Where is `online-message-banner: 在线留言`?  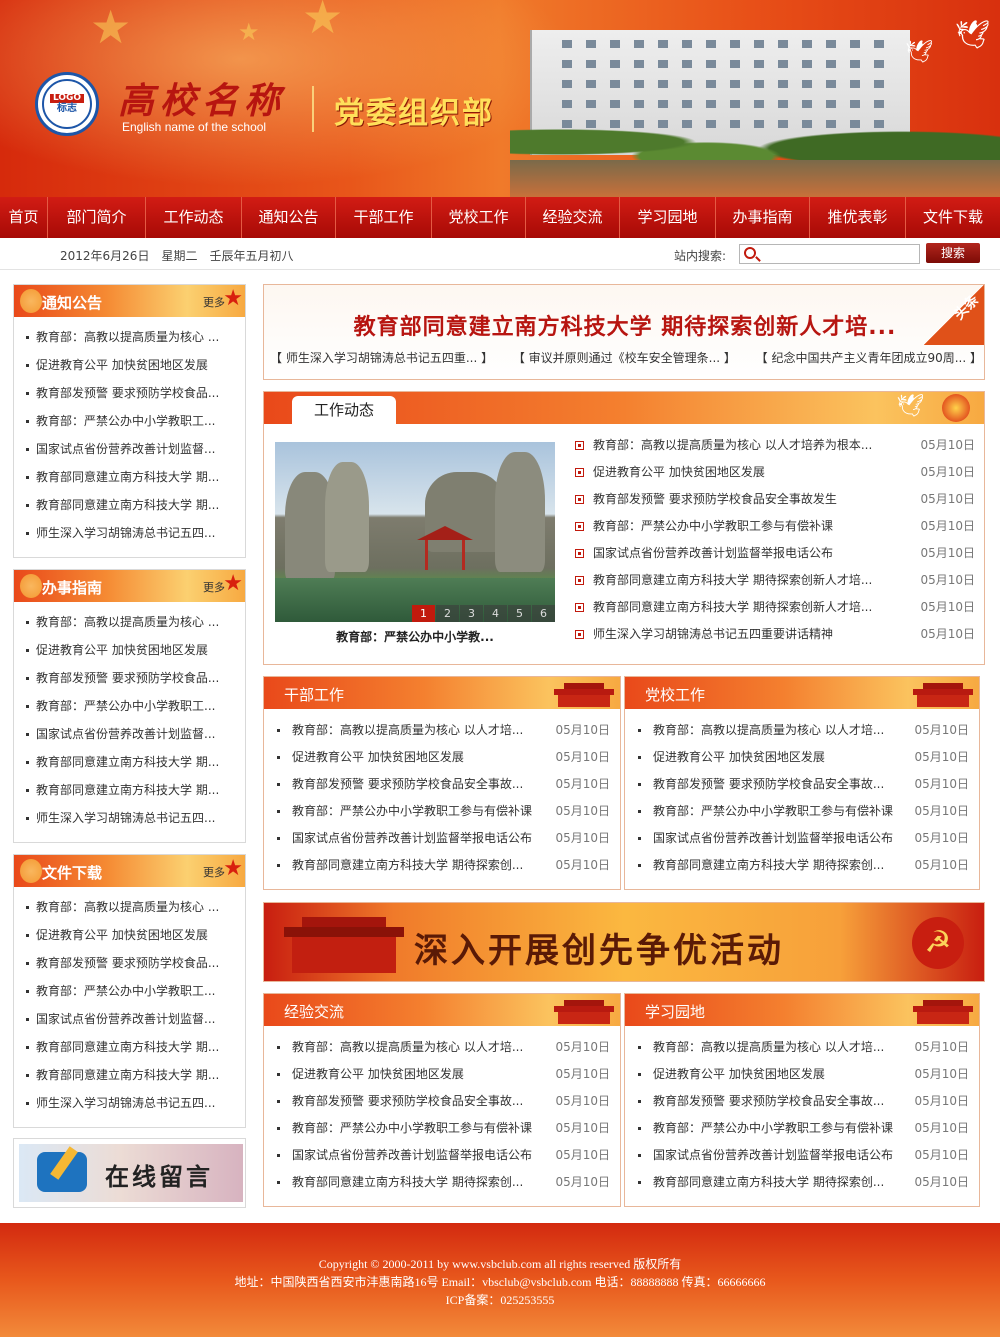
online-message-banner: 在线留言 is located at coordinates (131, 1173).